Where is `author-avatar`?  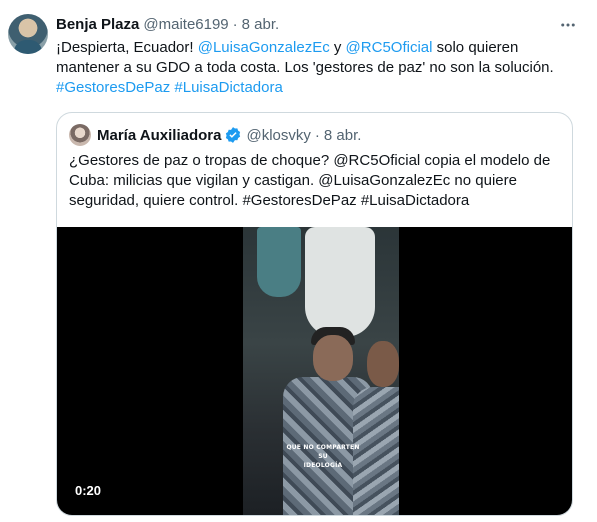
author-avatar is located at coordinates (28, 34).